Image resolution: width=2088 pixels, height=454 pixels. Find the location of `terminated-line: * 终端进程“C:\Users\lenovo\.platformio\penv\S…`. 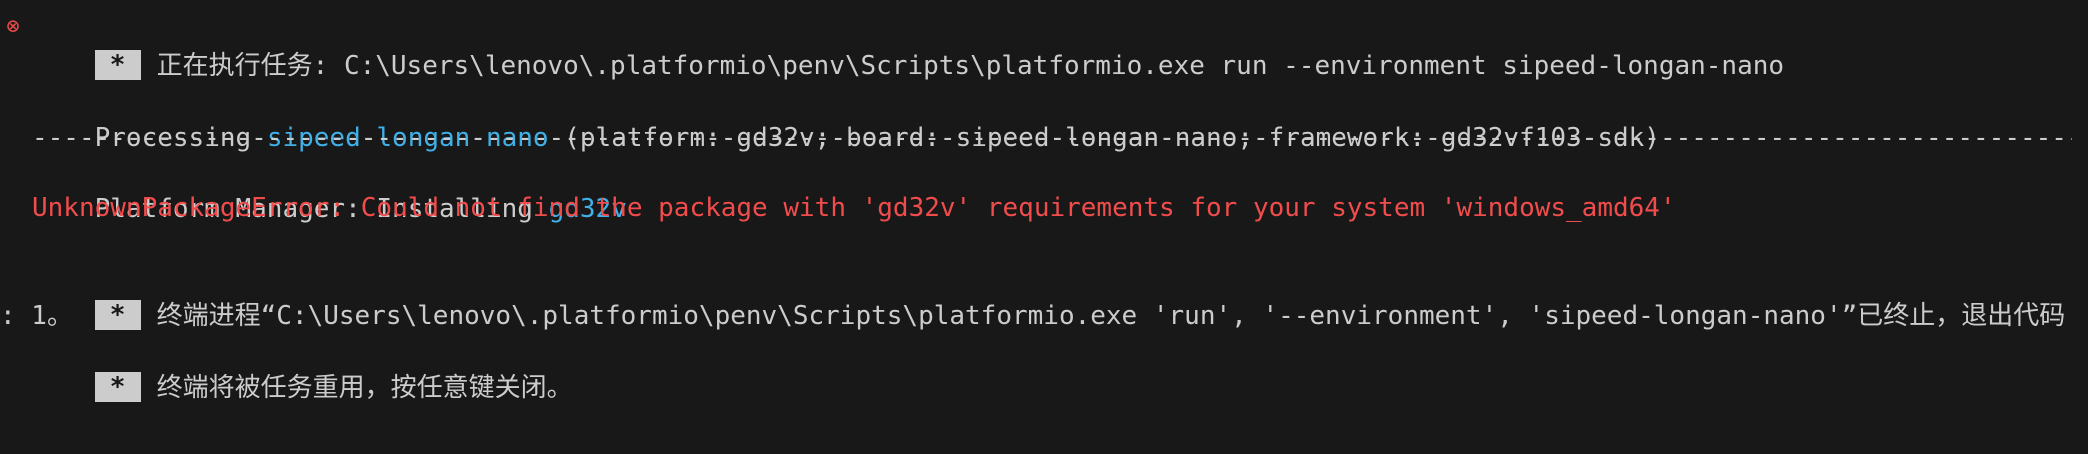

terminated-line: * 终端进程“C:\Users\lenovo\.platformio\penv\S… is located at coordinates (1048, 296).